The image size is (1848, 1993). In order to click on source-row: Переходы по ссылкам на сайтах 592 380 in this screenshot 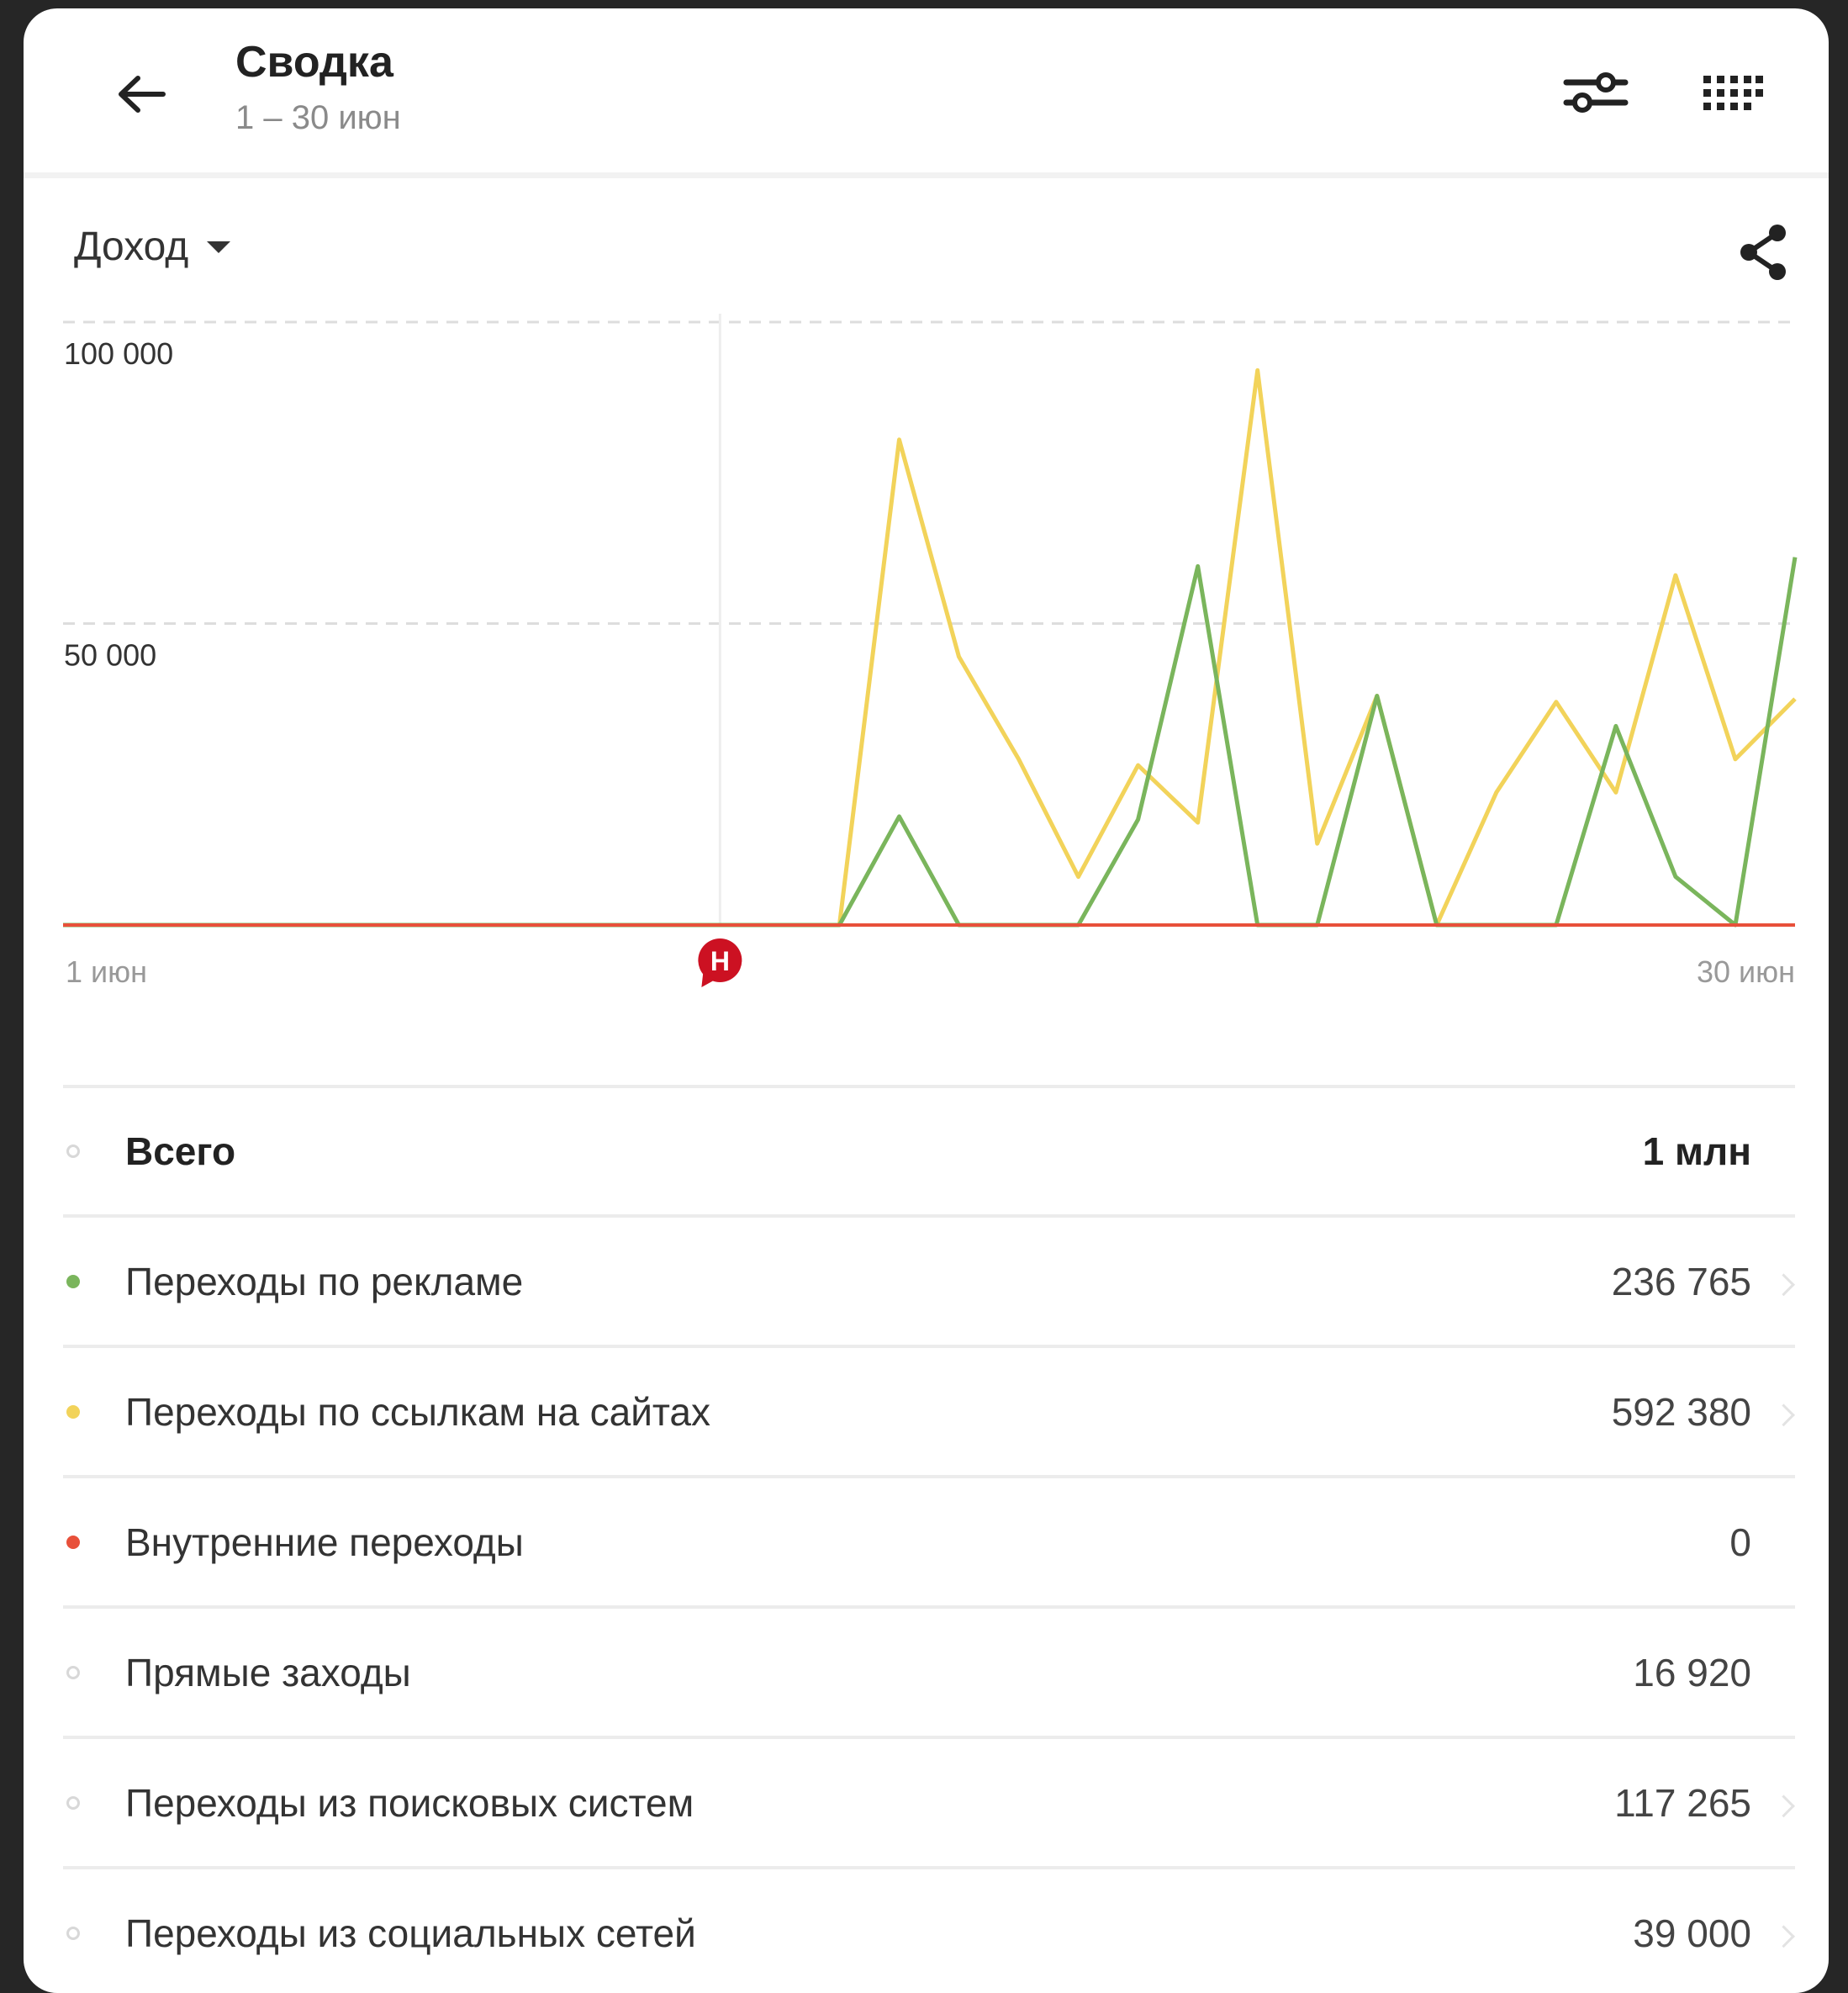, I will do `click(929, 1410)`.